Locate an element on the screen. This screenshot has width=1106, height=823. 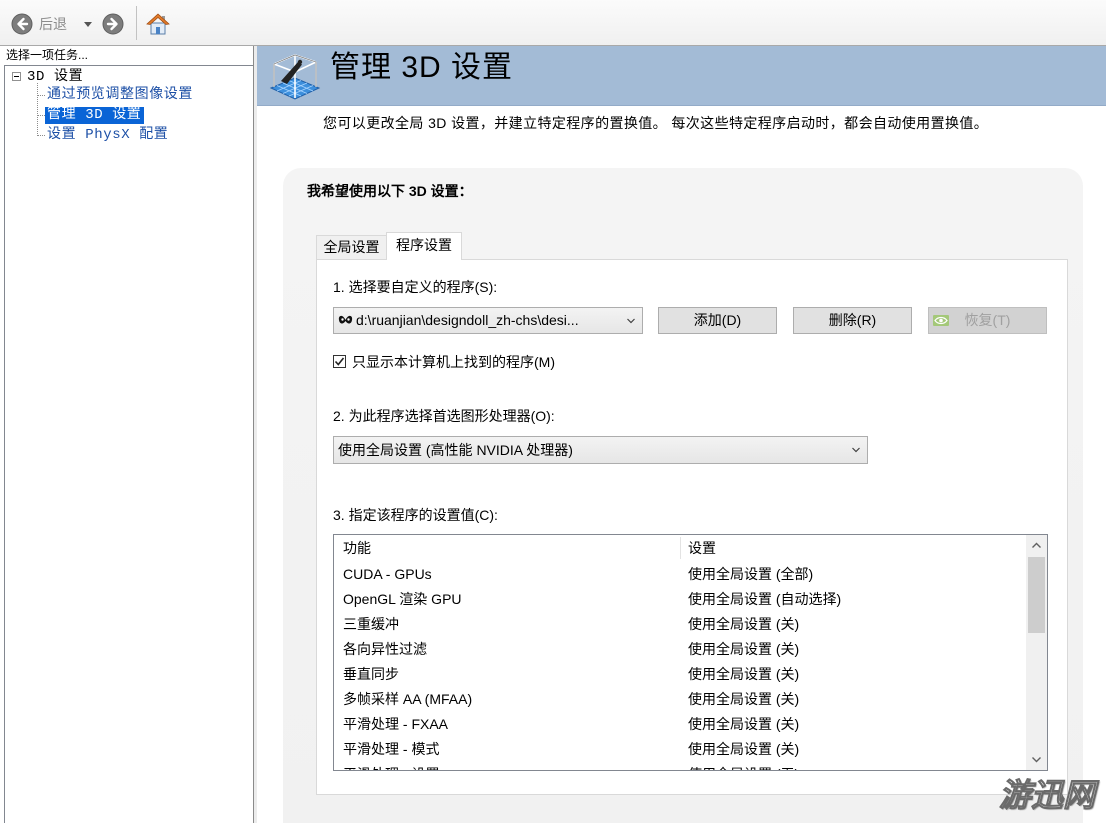
feature-cell: OpenGL 渲染 GPU is located at coordinates (402, 599).